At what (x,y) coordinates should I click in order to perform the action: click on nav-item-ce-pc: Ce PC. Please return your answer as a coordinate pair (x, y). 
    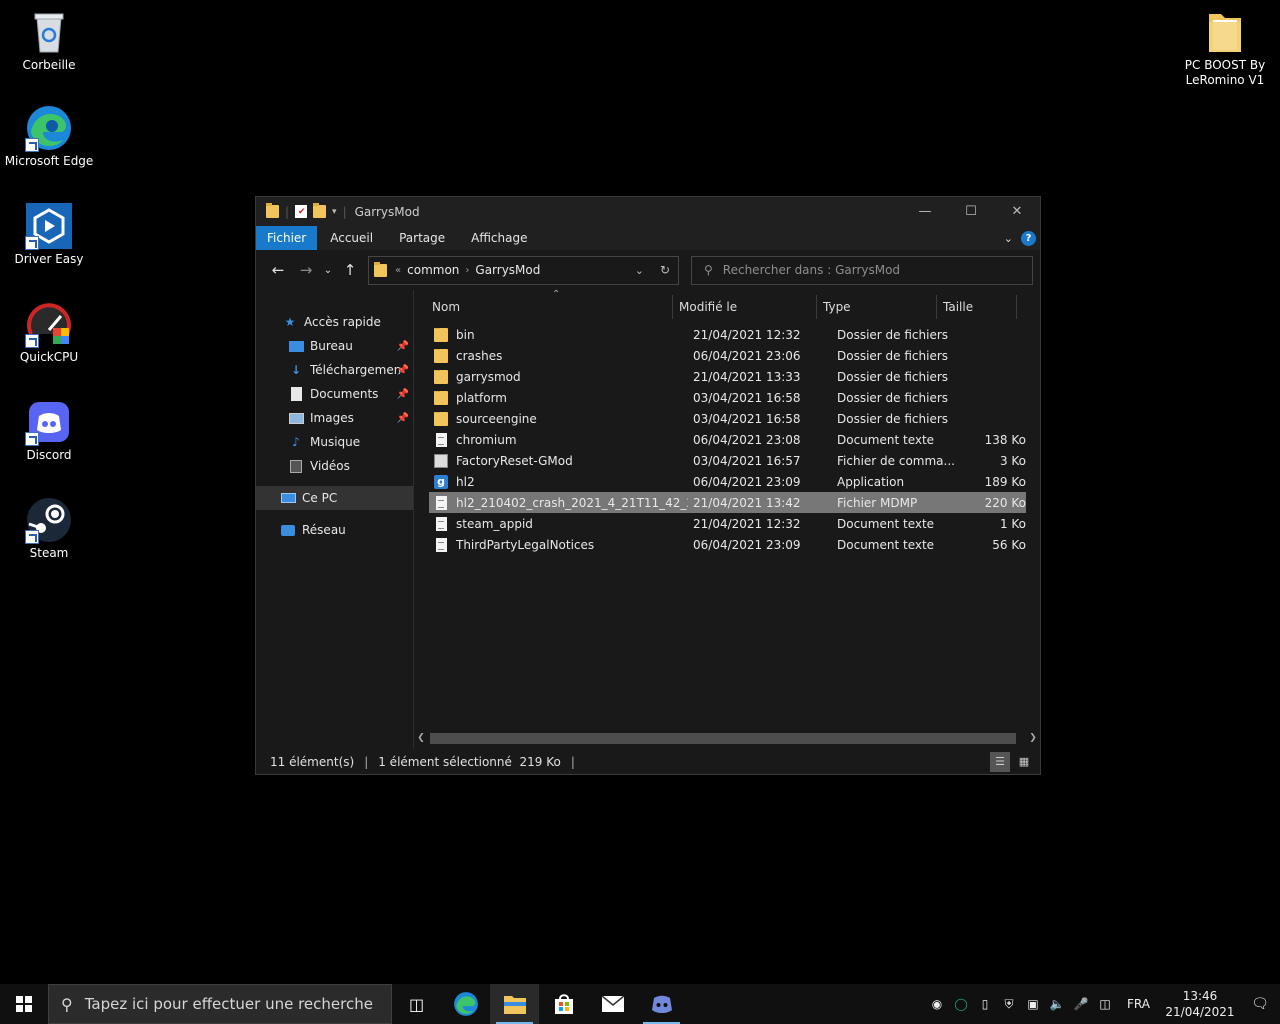
    Looking at the image, I should click on (334, 498).